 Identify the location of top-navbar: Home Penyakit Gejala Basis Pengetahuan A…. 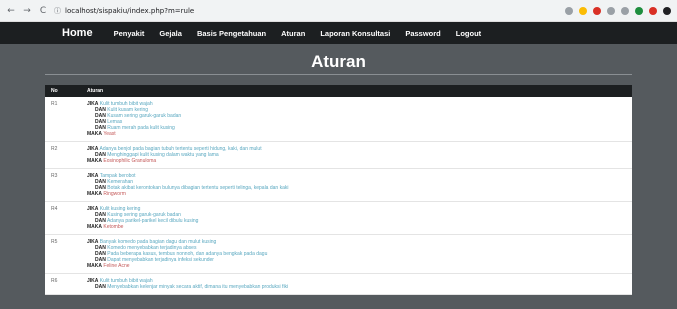
(338, 33).